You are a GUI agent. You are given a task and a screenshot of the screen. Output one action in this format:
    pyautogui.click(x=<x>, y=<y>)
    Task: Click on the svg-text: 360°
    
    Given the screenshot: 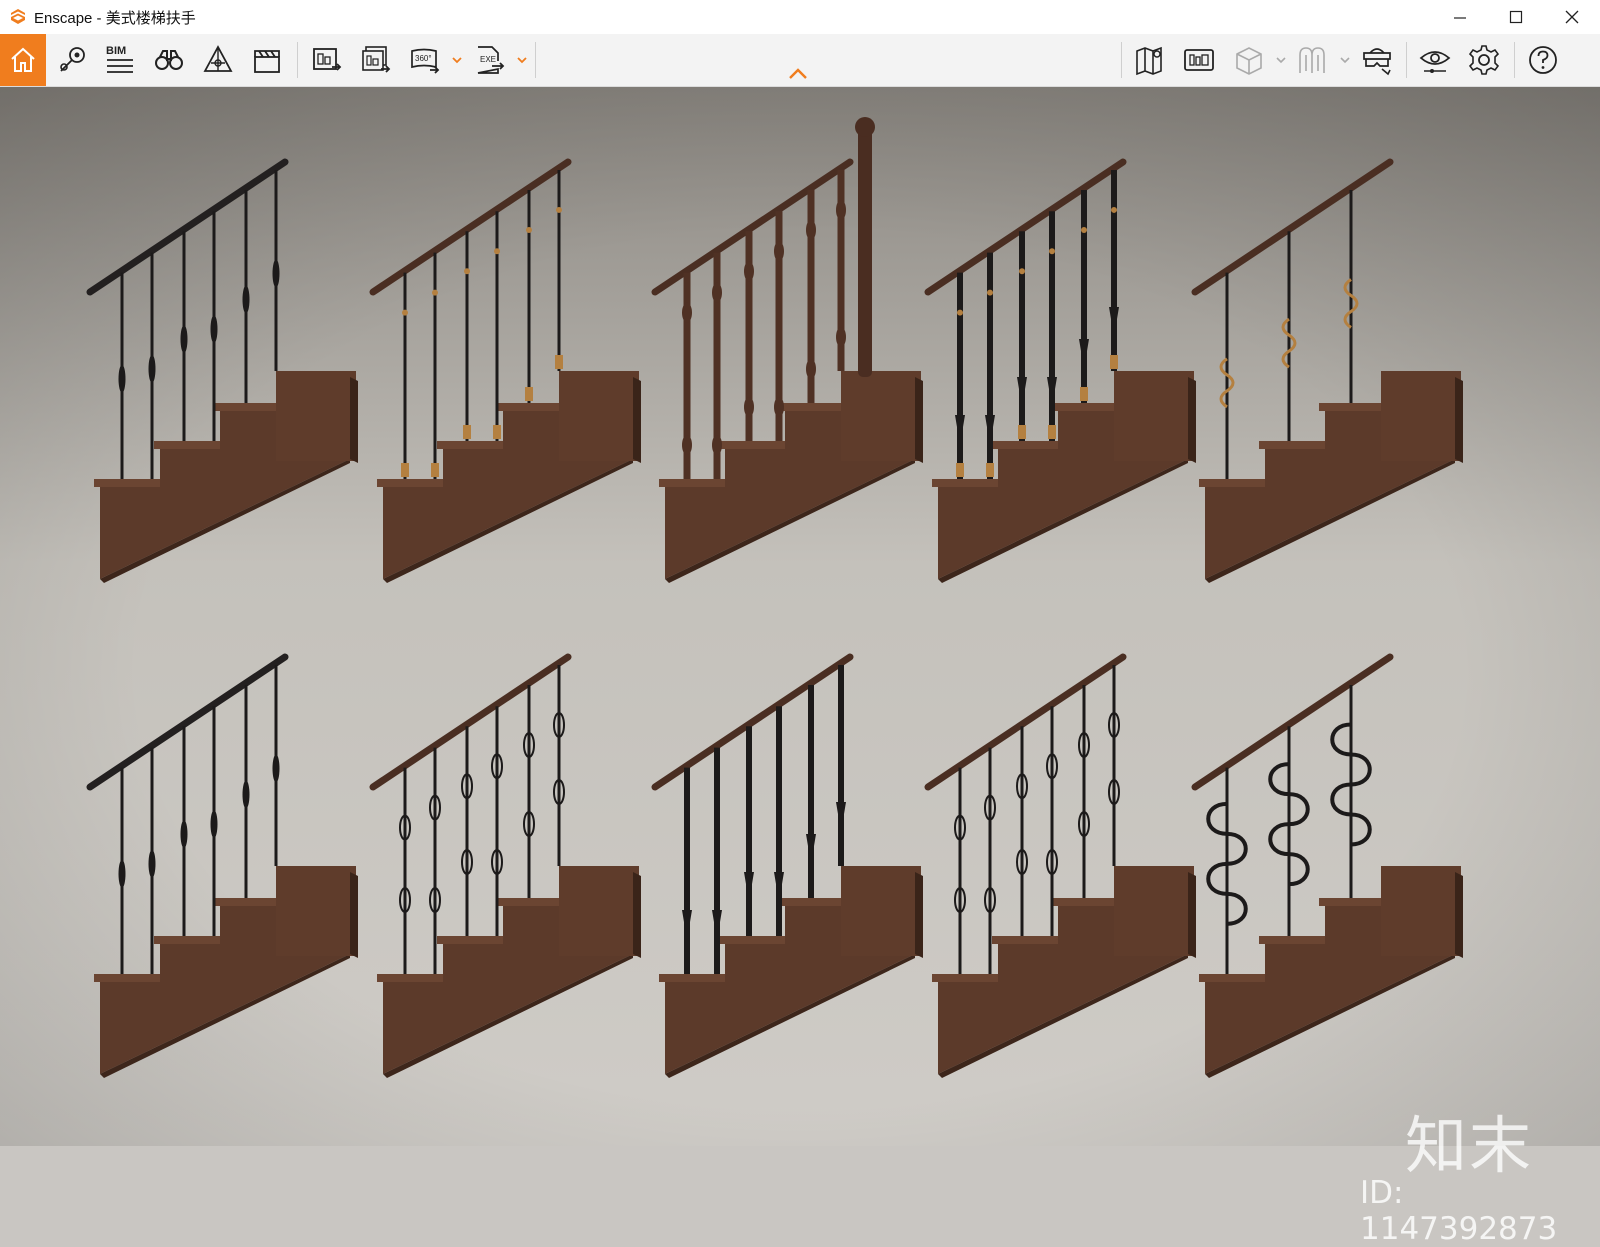 What is the action you would take?
    pyautogui.click(x=423, y=58)
    